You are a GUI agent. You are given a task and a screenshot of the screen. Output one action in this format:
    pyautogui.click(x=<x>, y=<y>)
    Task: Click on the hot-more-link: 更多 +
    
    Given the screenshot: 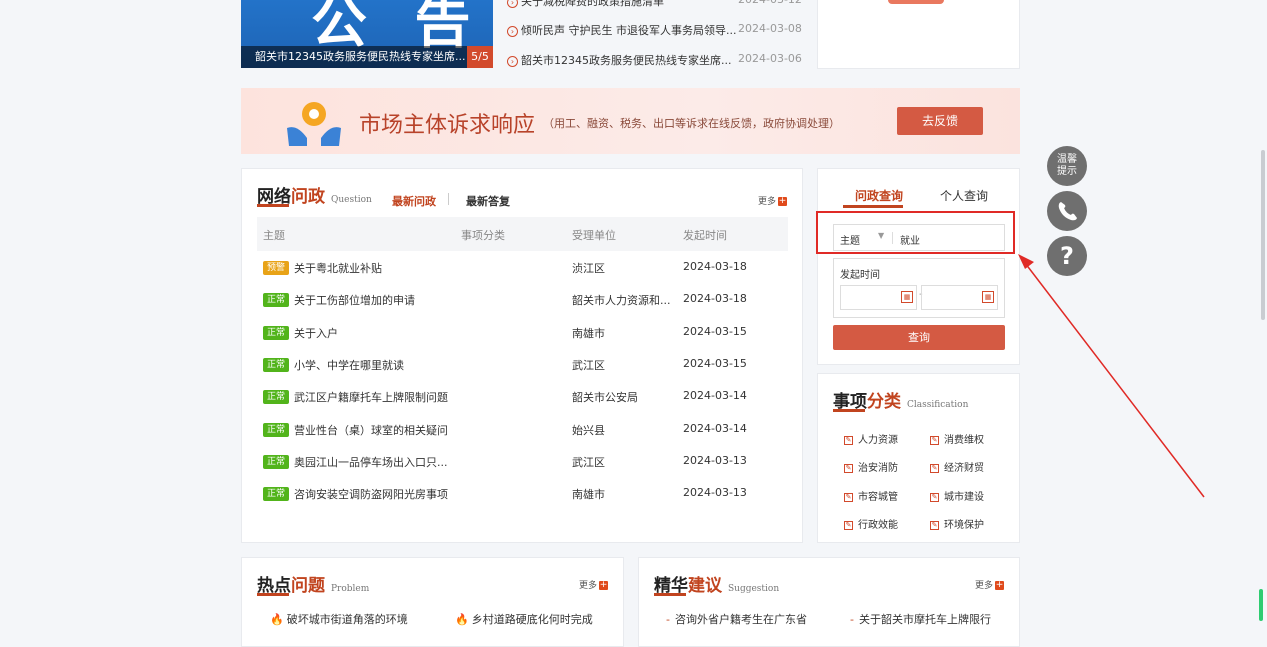 What is the action you would take?
    pyautogui.click(x=594, y=584)
    